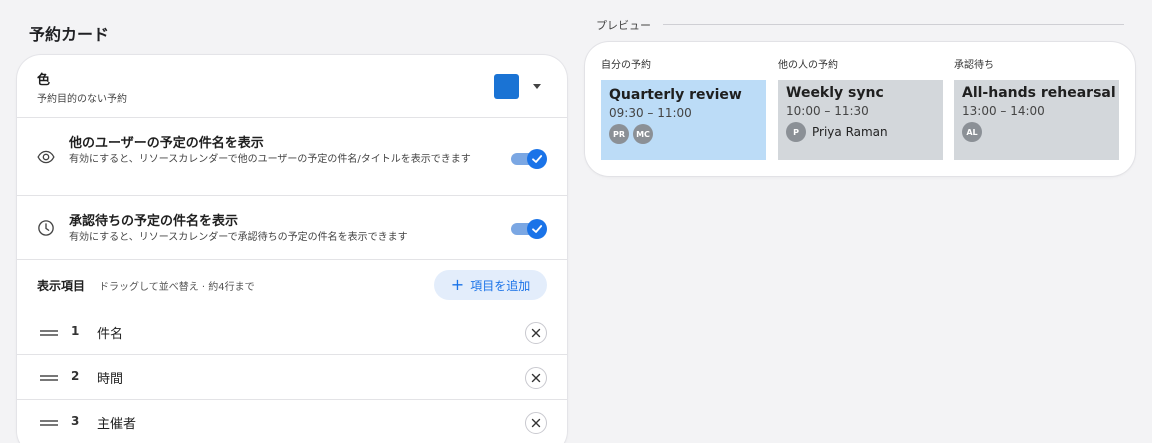 The width and height of the screenshot is (1152, 443). I want to click on add-item-label: 項目を追加, so click(500, 285).